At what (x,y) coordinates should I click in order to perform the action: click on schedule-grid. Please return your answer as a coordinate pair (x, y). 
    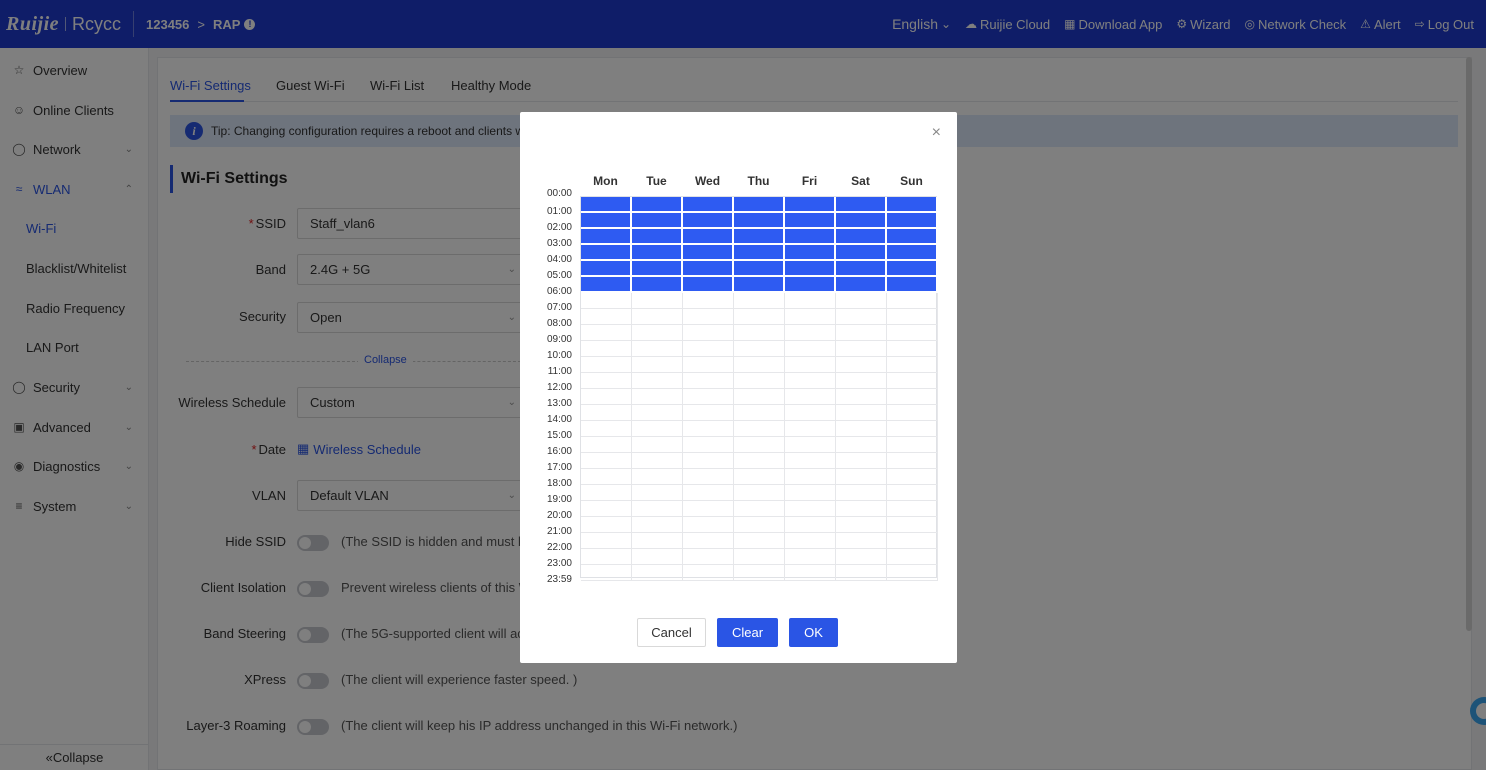
    Looking at the image, I should click on (759, 388).